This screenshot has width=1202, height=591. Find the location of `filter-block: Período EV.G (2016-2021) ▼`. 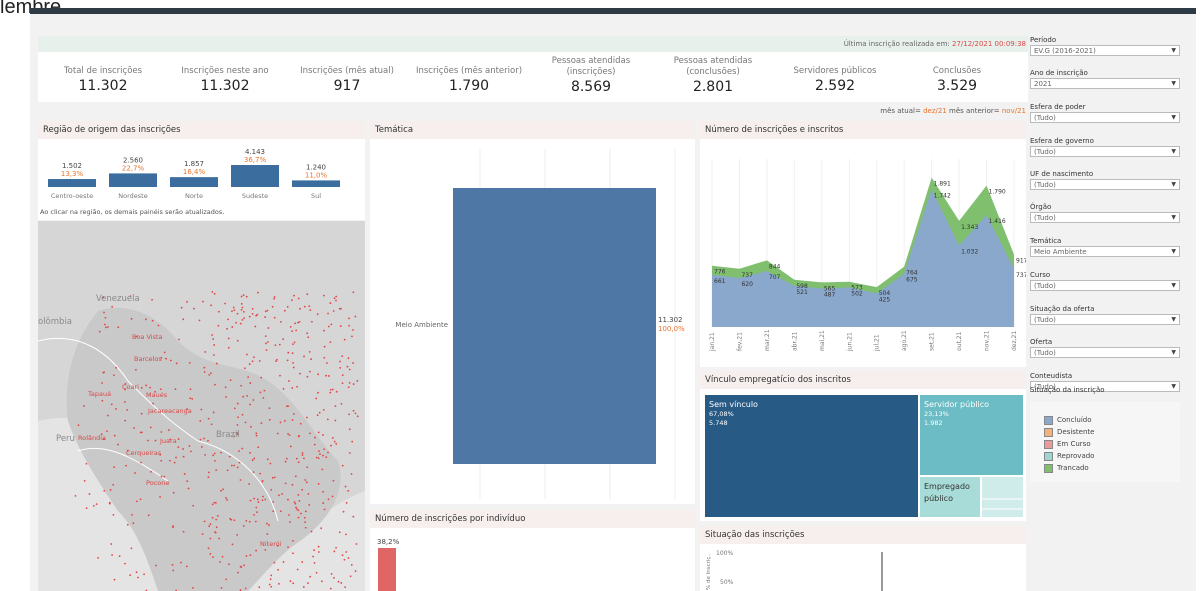

filter-block: Período EV.G (2016-2021) ▼ is located at coordinates (1105, 46).